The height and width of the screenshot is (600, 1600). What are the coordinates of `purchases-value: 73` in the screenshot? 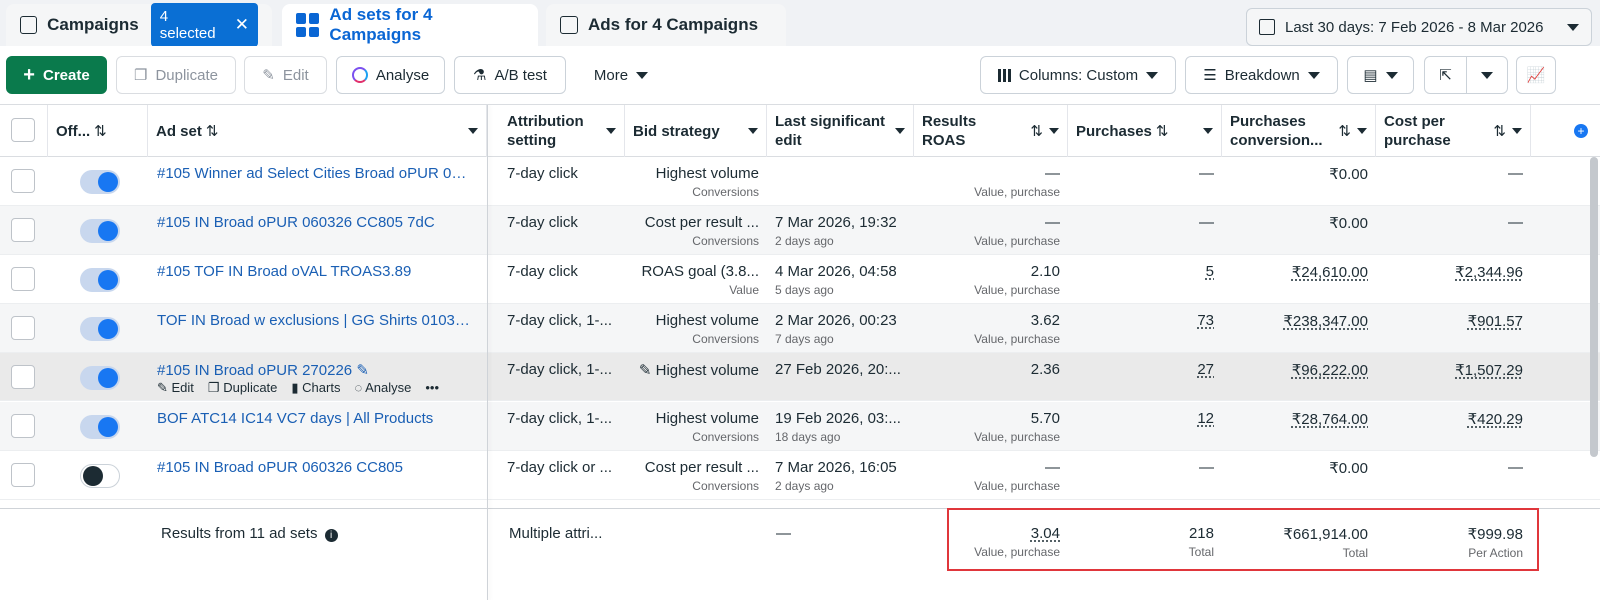 It's located at (1205, 320).